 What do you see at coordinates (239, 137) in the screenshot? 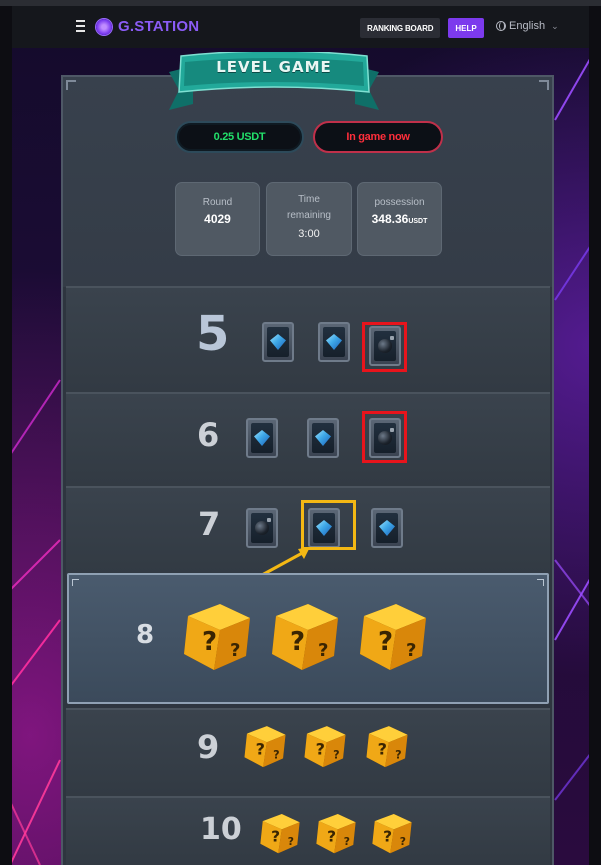
I see `entry-price-badge: 0.25 USDT` at bounding box center [239, 137].